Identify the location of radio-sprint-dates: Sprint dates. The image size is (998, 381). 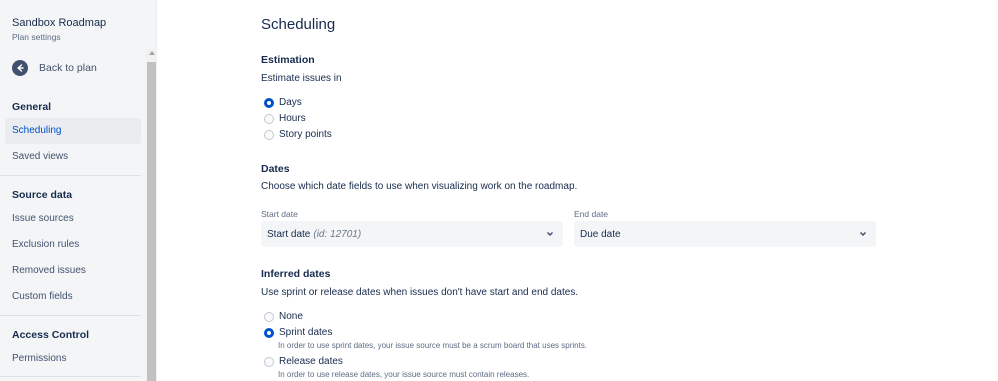
(298, 332).